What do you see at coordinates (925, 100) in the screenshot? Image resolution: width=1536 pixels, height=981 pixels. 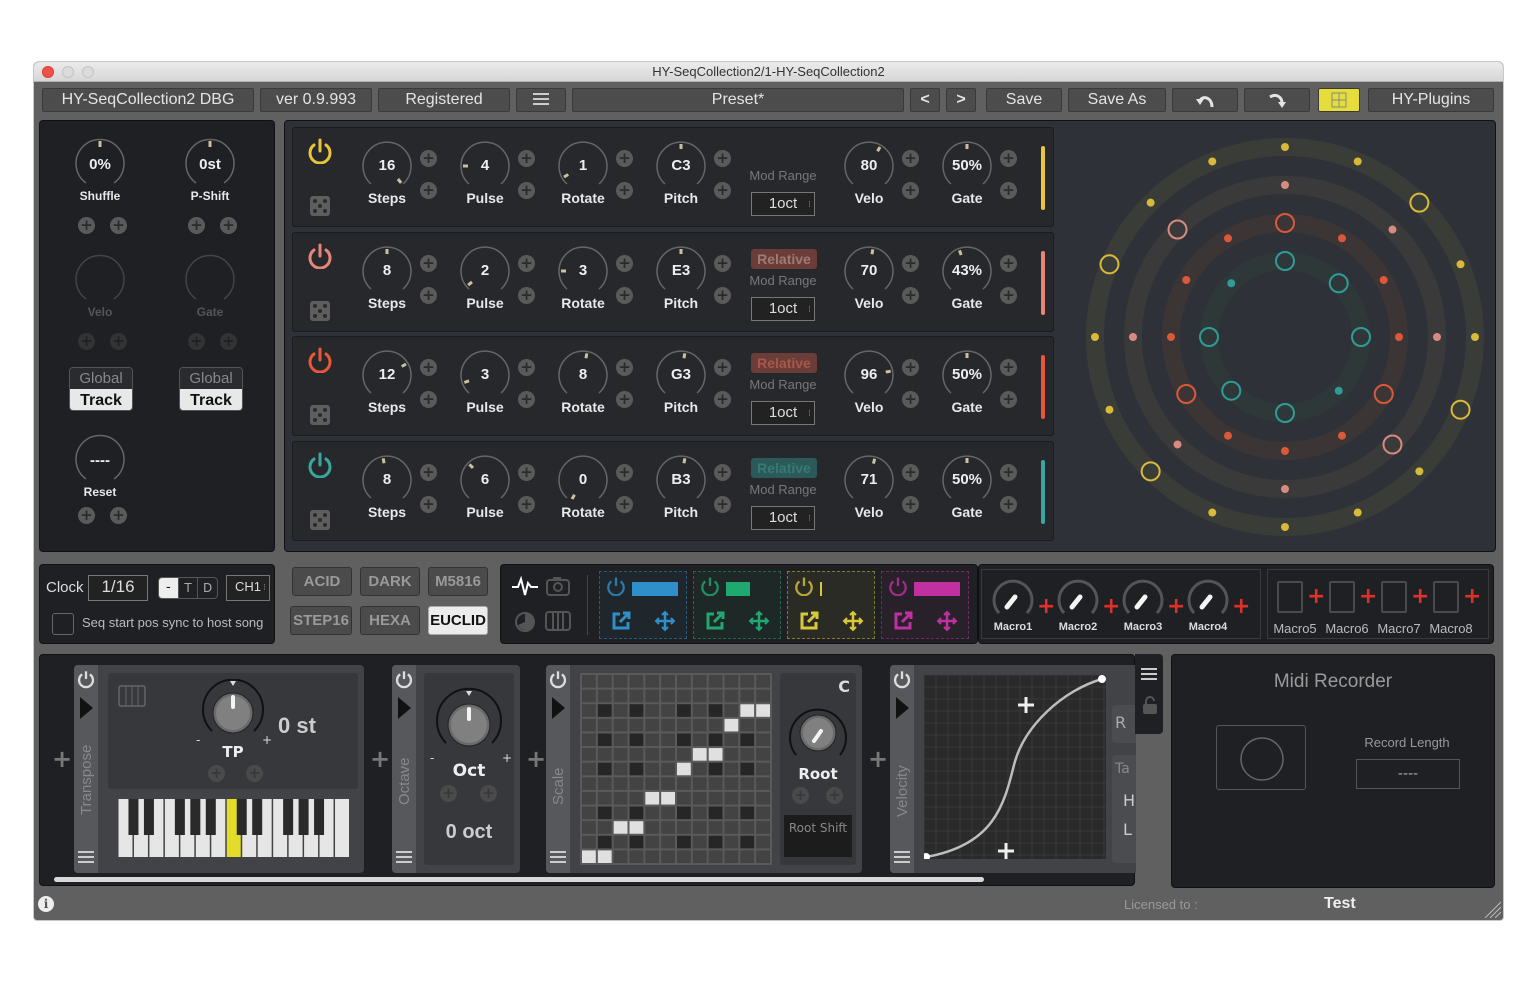 I see `prev-preset-button: <` at bounding box center [925, 100].